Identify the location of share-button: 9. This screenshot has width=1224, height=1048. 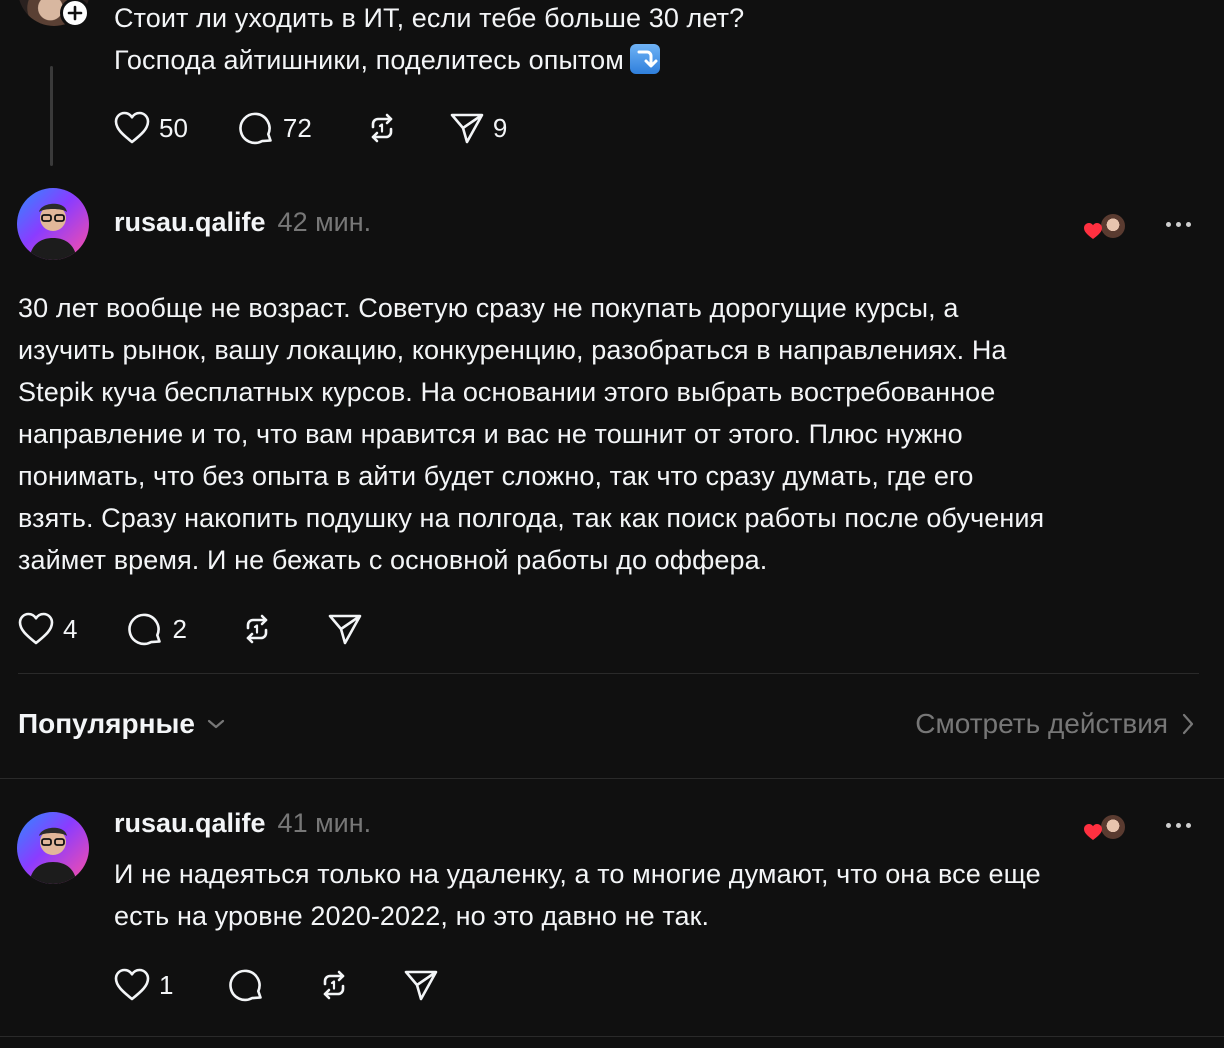
(478, 128).